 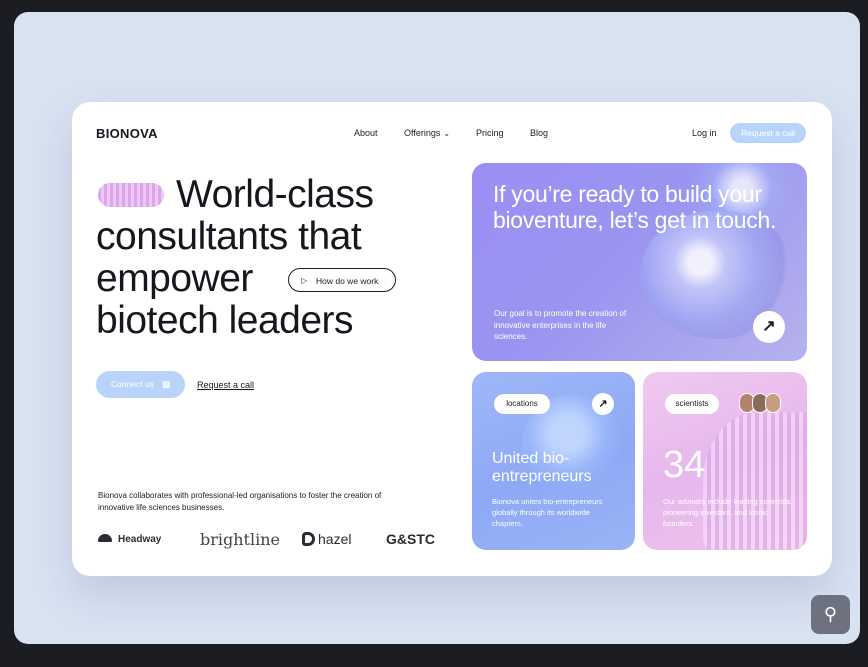 I want to click on partner-brightline: brightline, so click(x=240, y=539).